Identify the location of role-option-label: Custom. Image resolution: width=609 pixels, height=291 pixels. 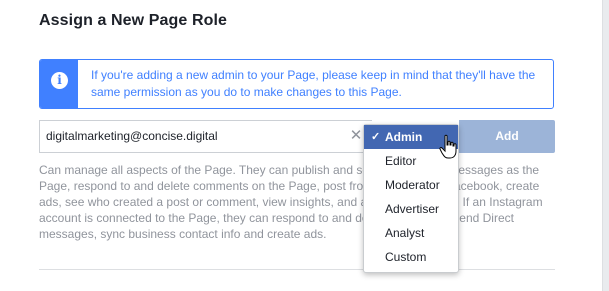
(406, 257).